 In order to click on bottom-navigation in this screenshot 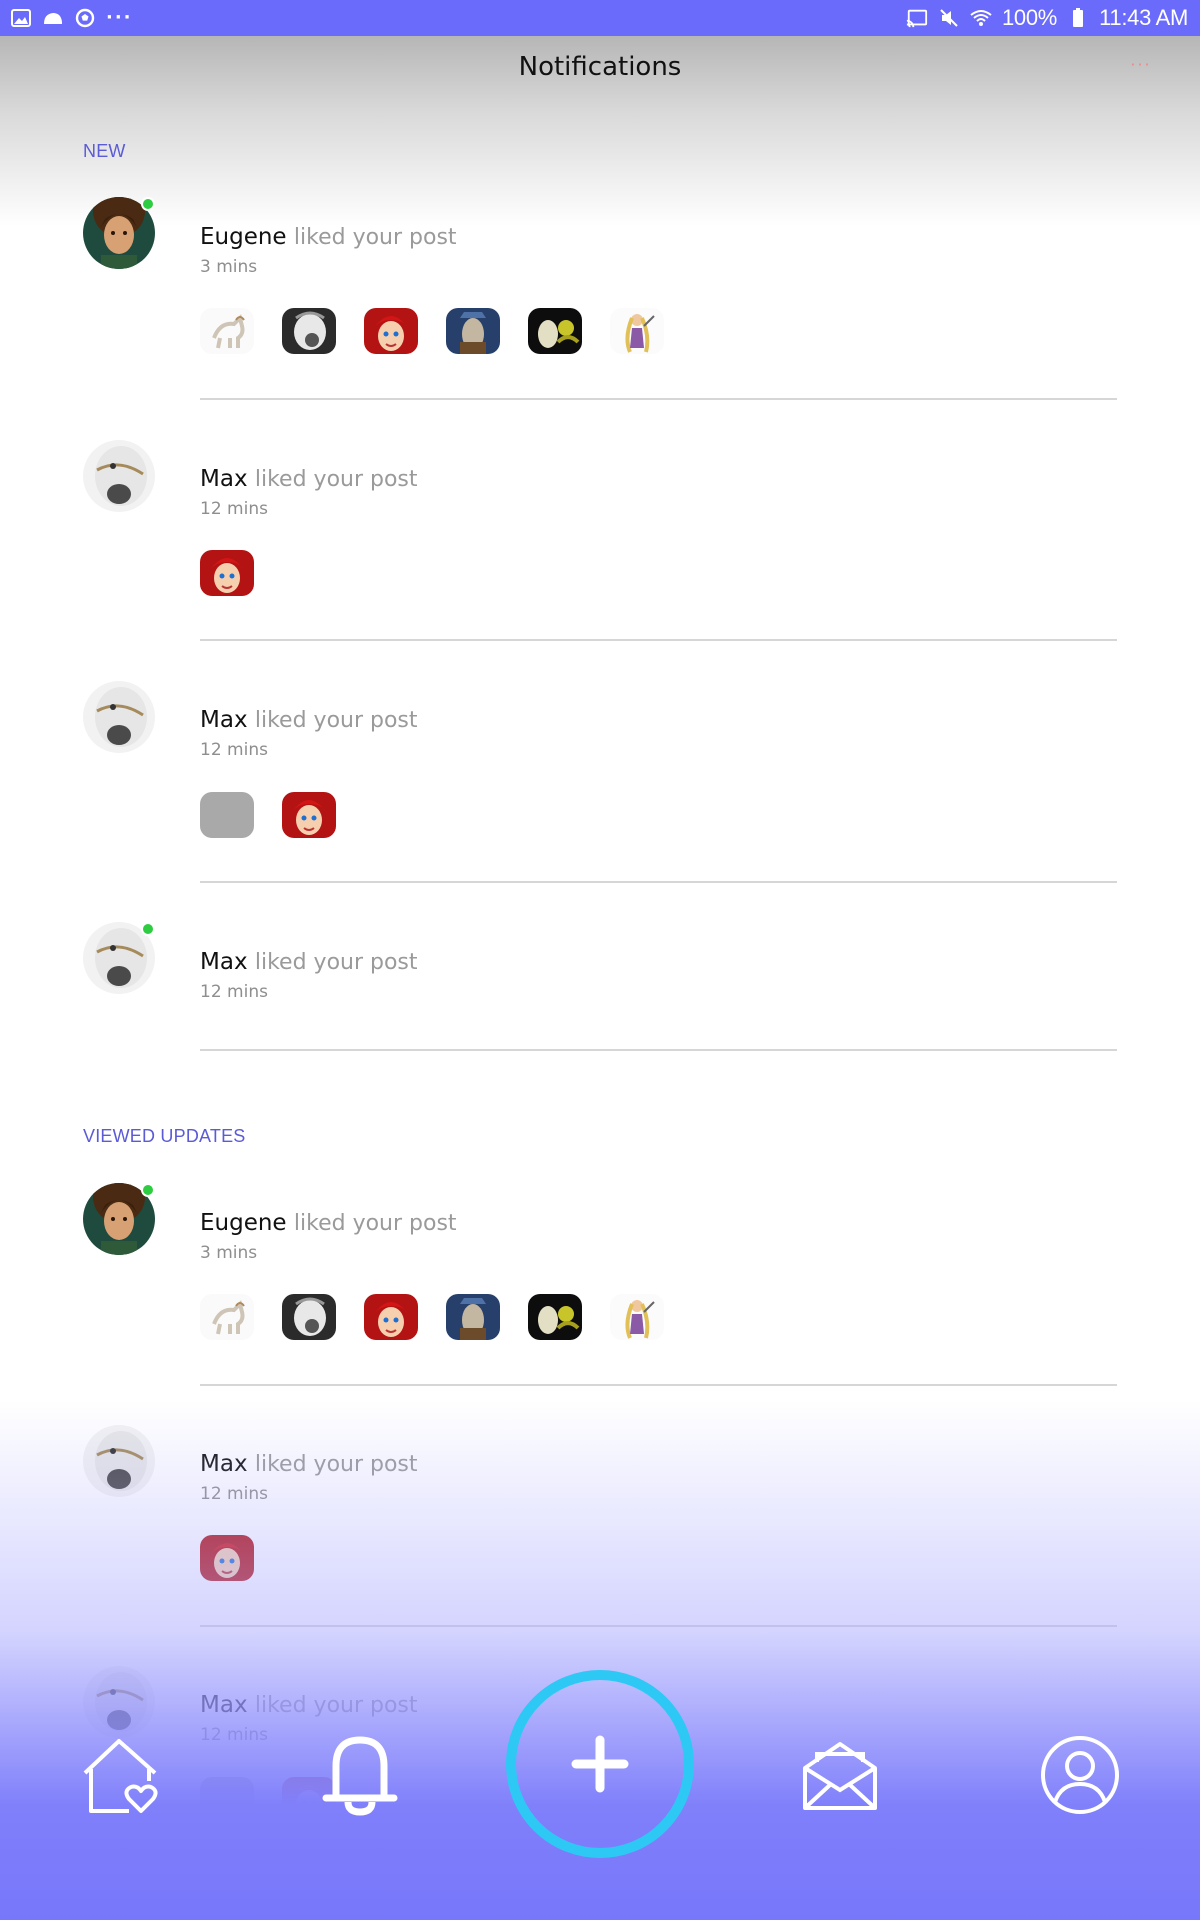, I will do `click(600, 1760)`.